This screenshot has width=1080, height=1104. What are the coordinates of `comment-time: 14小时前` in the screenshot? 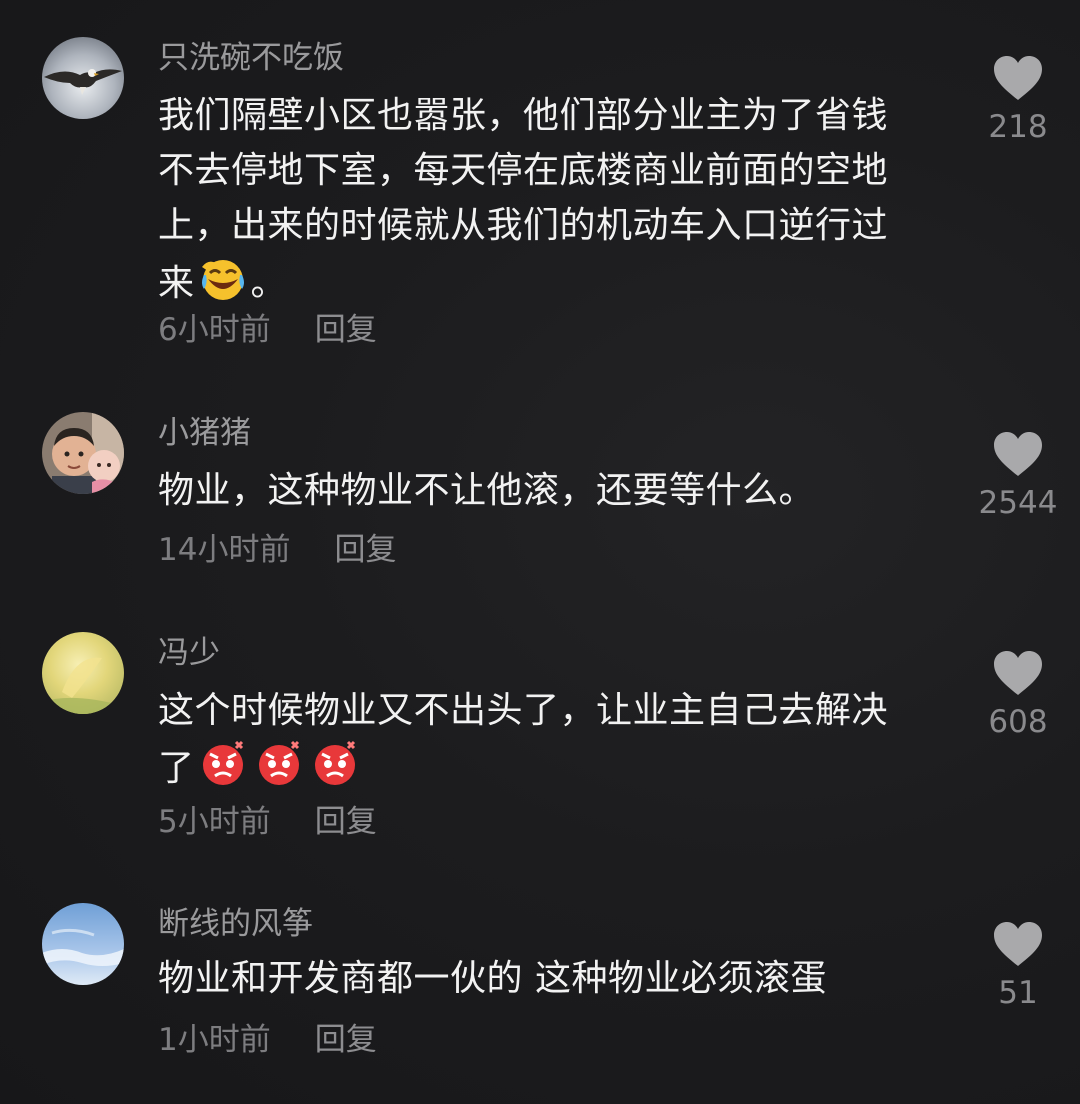 It's located at (224, 550).